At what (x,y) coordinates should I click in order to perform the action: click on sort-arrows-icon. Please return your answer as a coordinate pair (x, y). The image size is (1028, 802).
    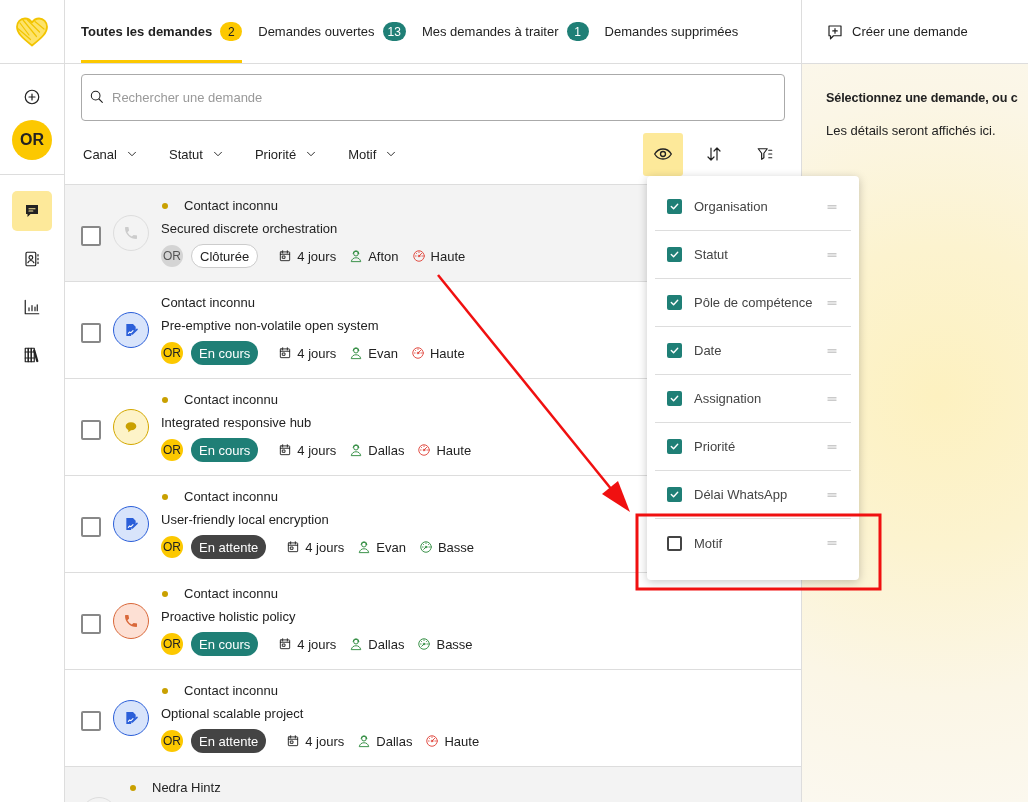
    Looking at the image, I should click on (714, 154).